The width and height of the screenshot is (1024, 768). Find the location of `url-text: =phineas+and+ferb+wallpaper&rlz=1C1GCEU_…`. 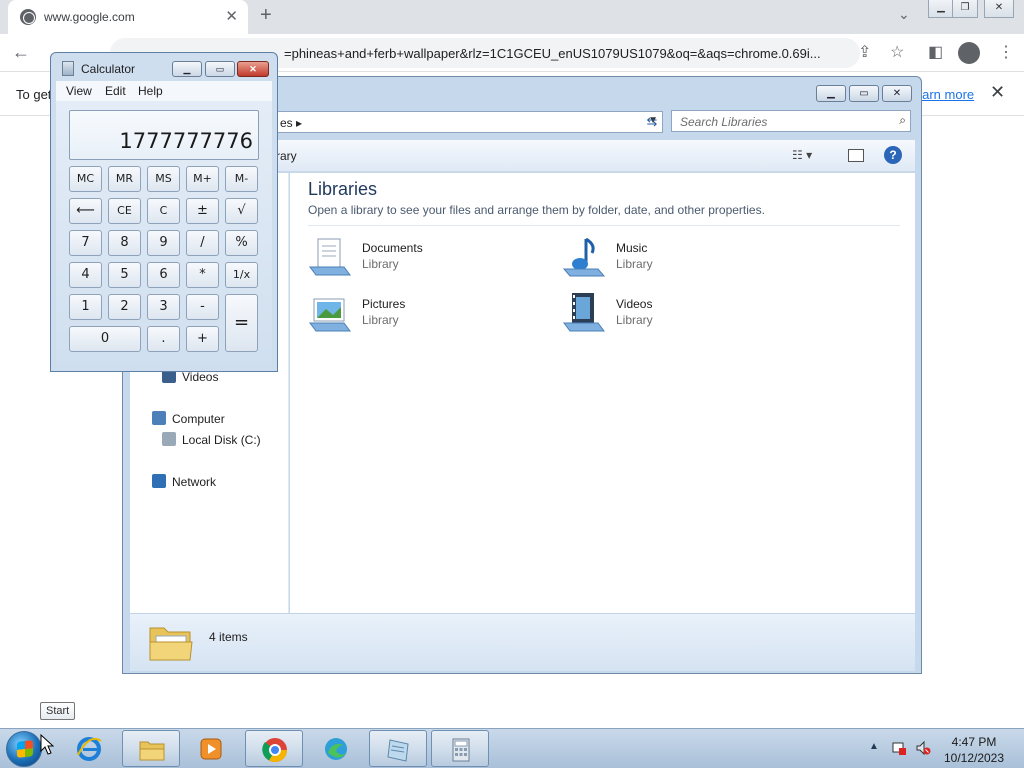

url-text: =phineas+and+ferb+wallpaper&rlz=1C1GCEU_… is located at coordinates (567, 53).